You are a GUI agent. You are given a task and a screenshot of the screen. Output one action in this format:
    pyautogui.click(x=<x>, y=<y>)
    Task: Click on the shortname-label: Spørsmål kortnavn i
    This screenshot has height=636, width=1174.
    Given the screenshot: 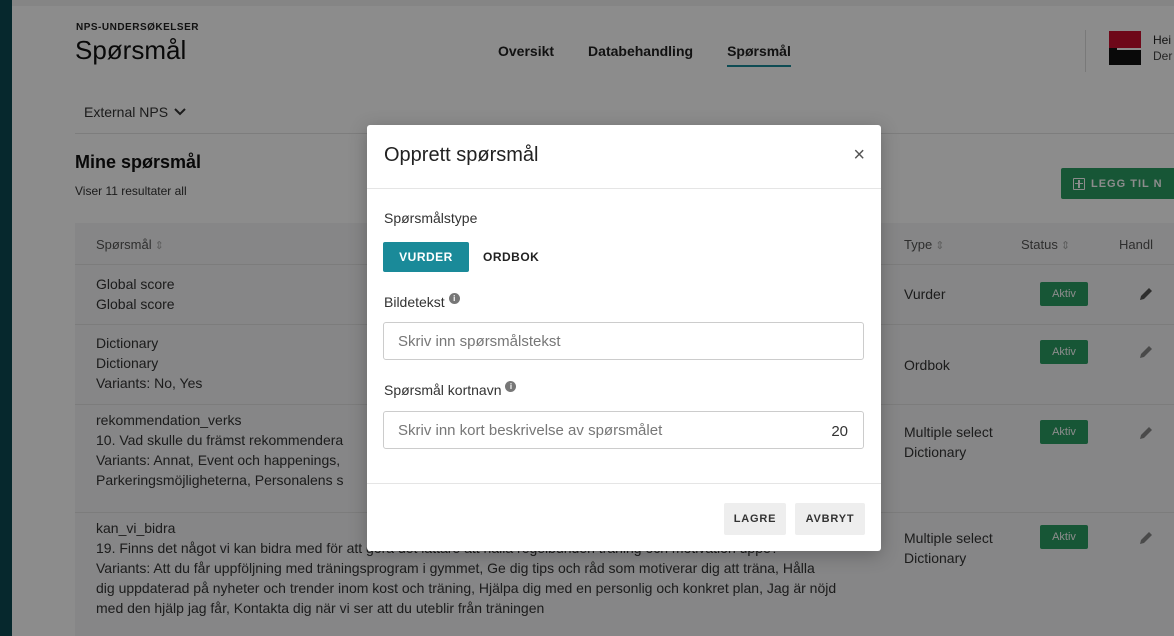 What is the action you would take?
    pyautogui.click(x=450, y=389)
    